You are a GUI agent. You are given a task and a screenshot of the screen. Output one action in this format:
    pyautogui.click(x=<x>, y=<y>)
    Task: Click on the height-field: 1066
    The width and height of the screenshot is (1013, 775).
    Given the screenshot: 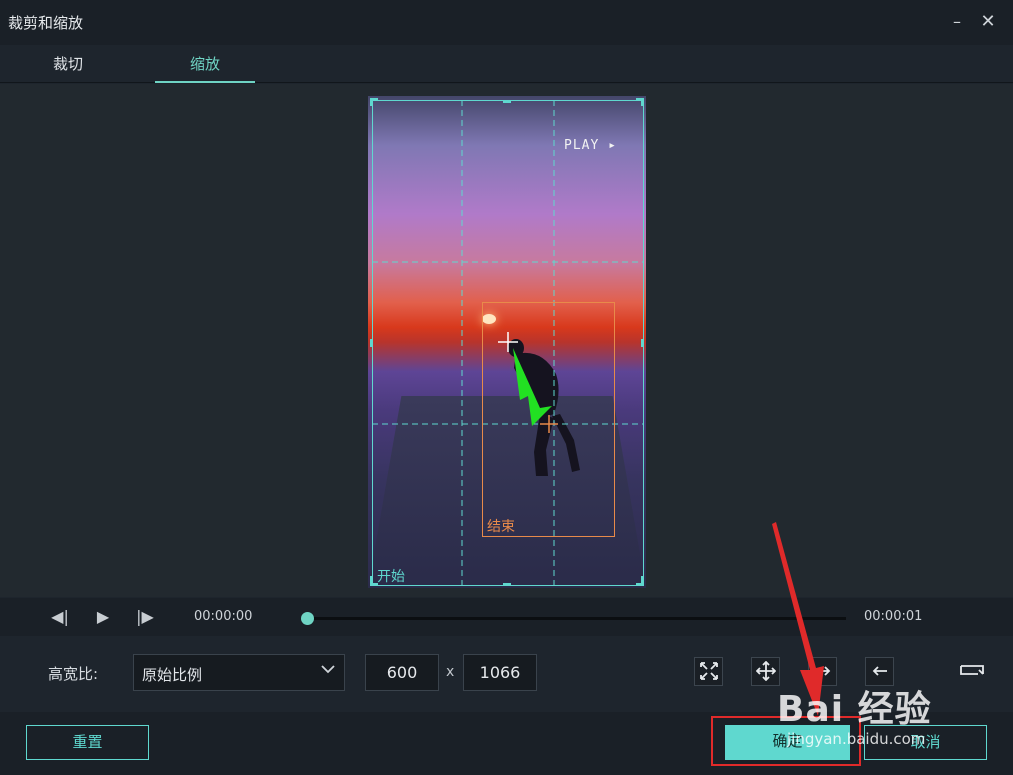 What is the action you would take?
    pyautogui.click(x=500, y=672)
    